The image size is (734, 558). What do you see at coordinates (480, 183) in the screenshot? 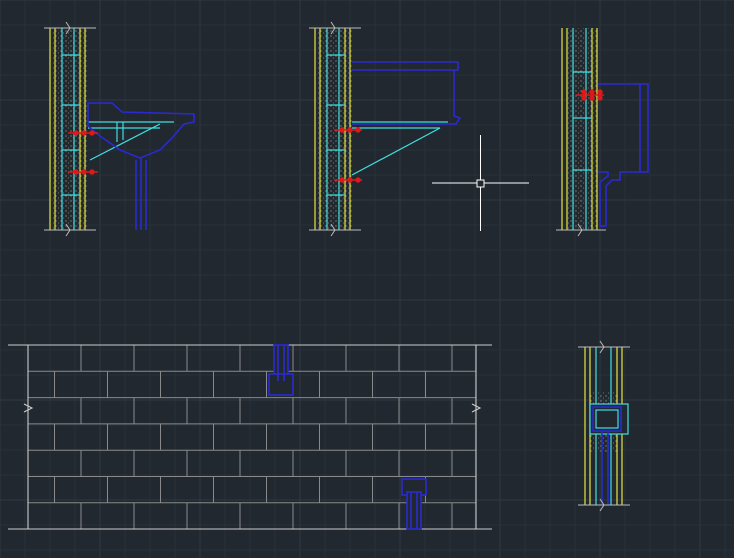
I see `crosshair-cursor` at bounding box center [480, 183].